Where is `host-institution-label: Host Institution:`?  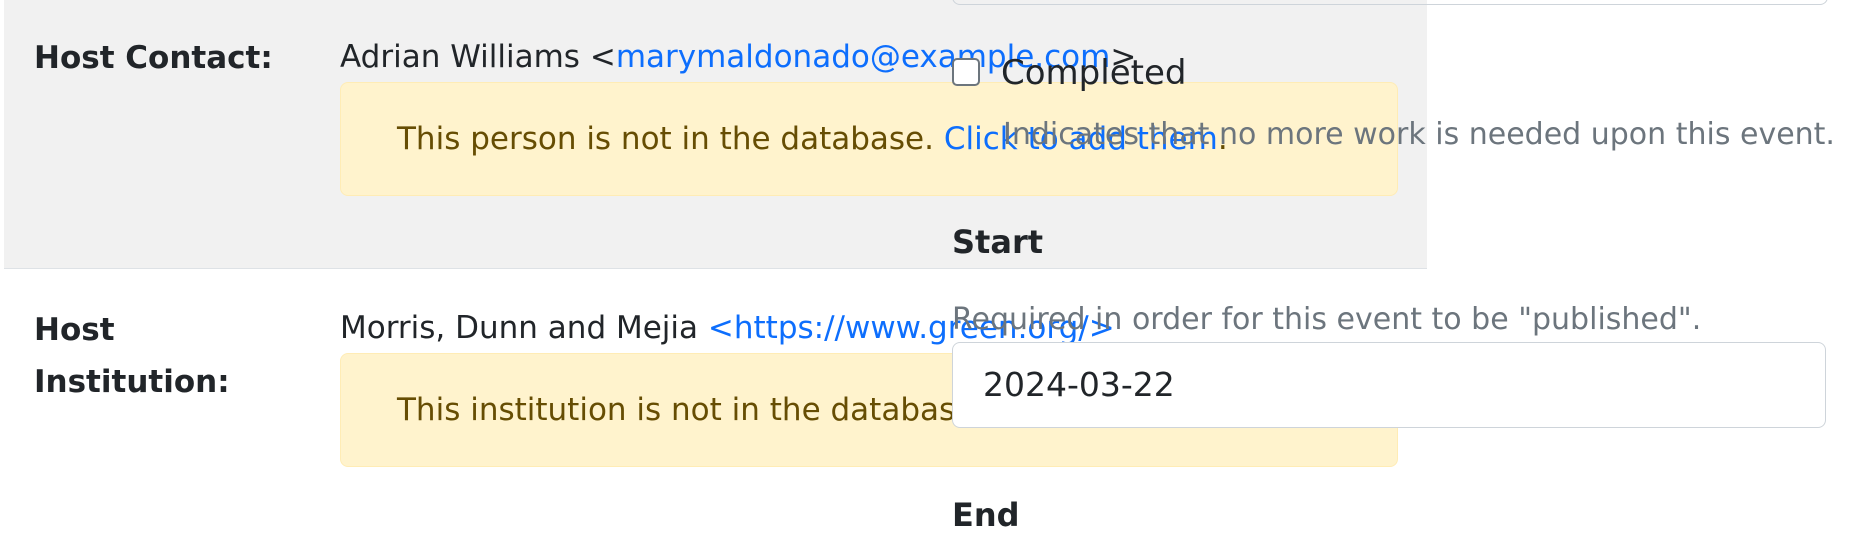 host-institution-label: Host Institution: is located at coordinates (132, 356).